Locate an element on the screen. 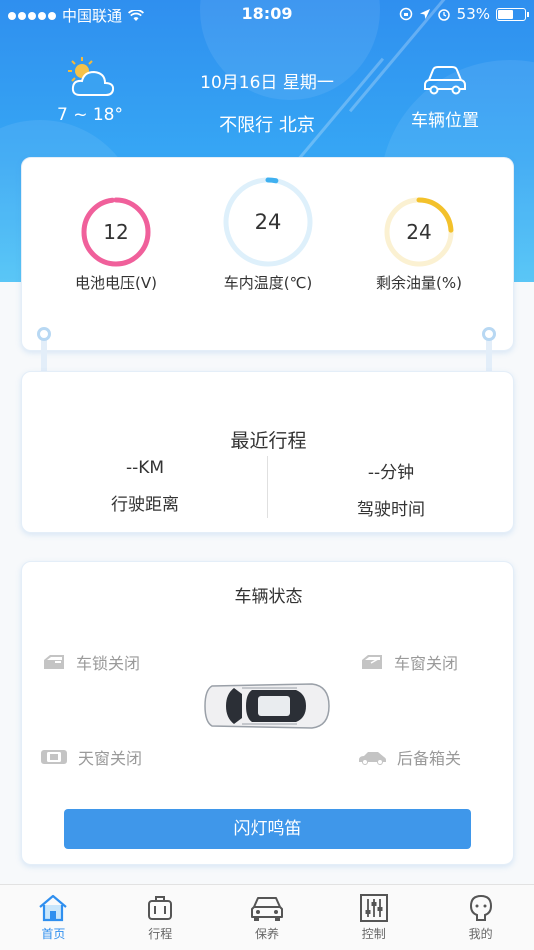 This screenshot has height=950, width=534. car-front-icon is located at coordinates (266, 909).